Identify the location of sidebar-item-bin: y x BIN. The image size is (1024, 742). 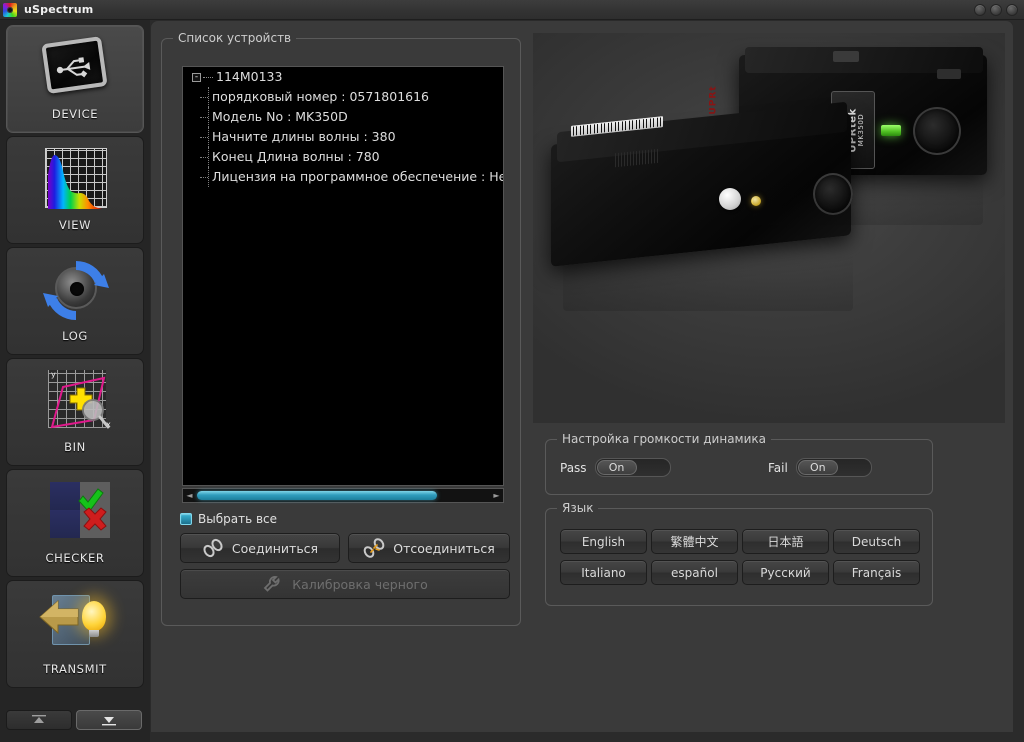
(75, 412).